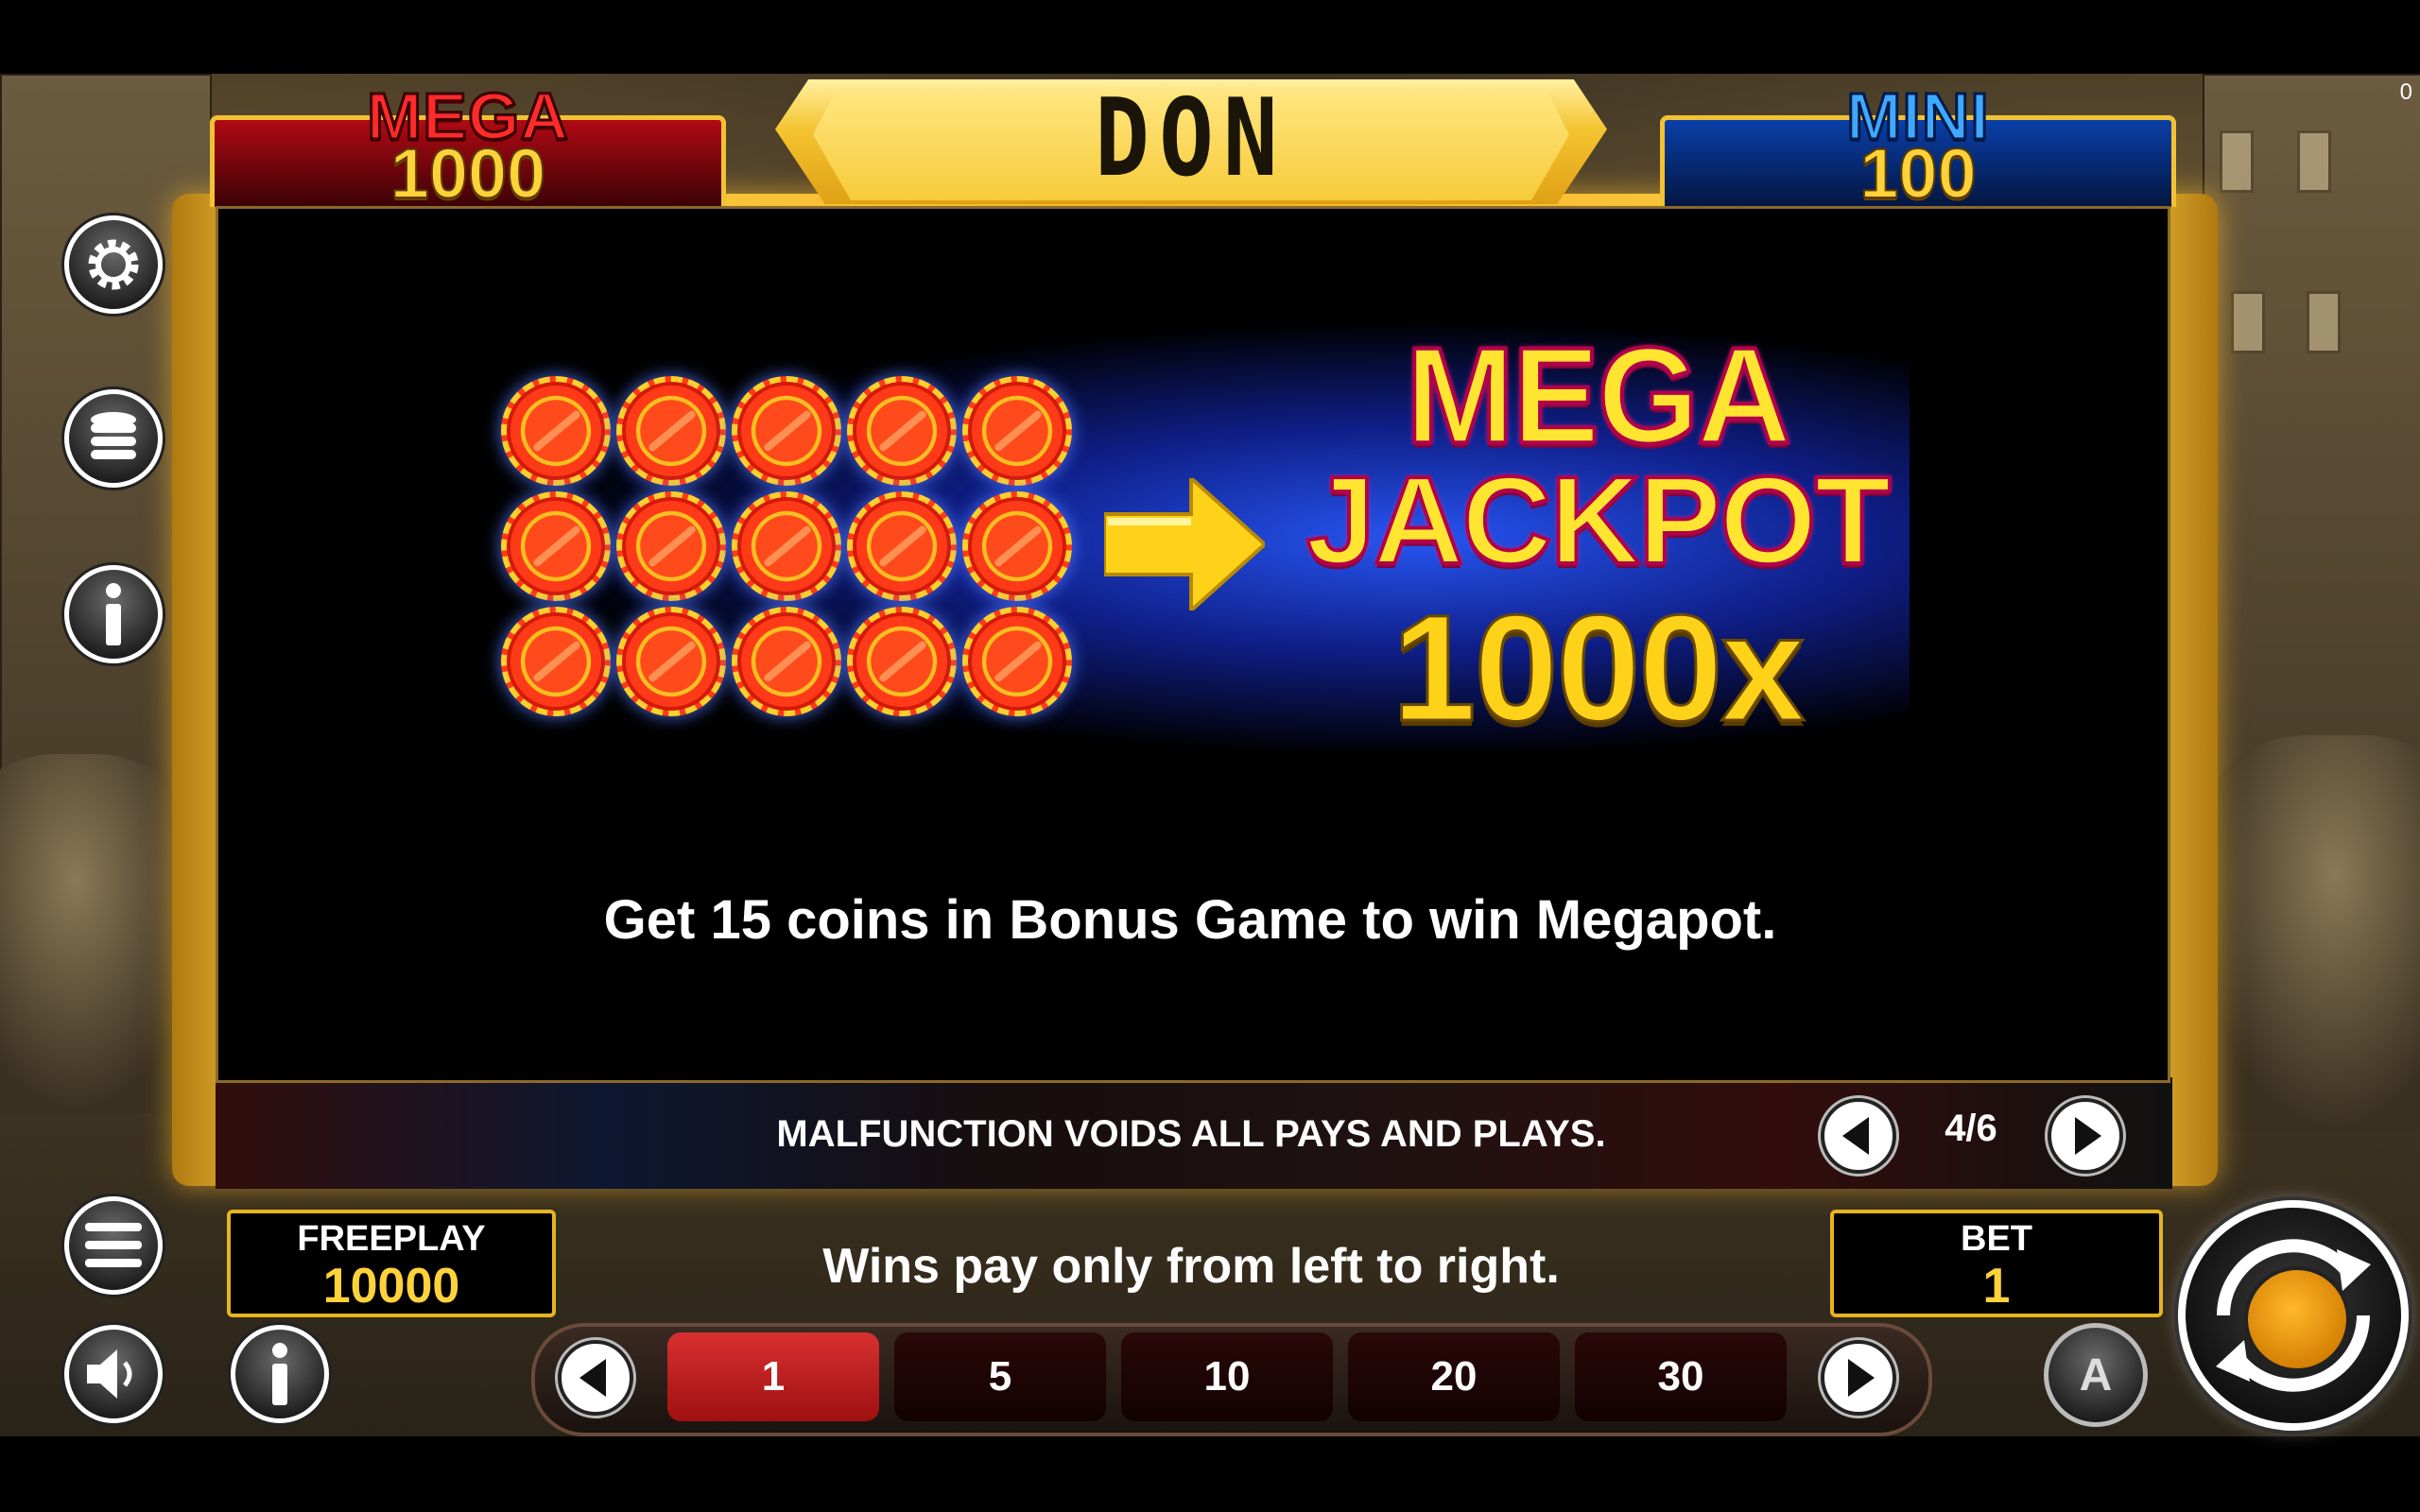 The width and height of the screenshot is (2420, 1512). I want to click on mega-jackpot-value: 1000, so click(468, 173).